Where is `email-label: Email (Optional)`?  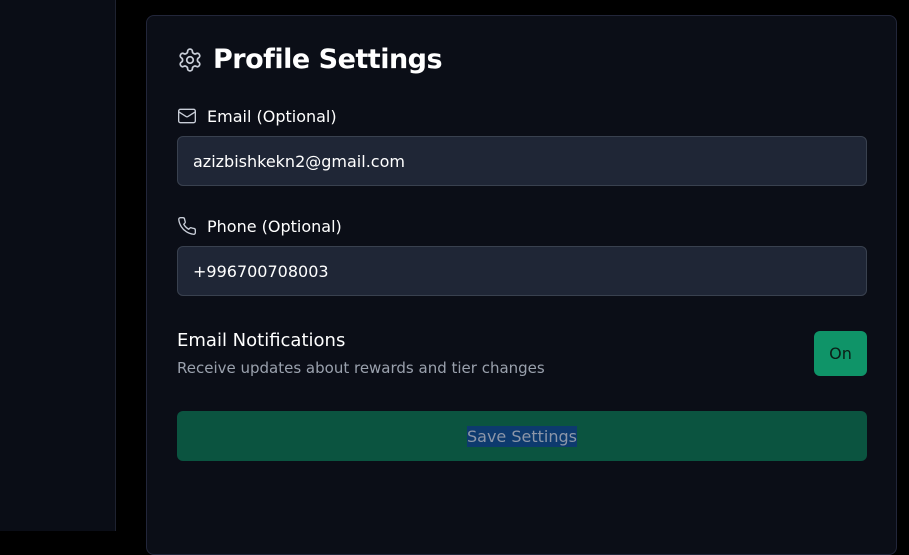 email-label: Email (Optional) is located at coordinates (257, 116).